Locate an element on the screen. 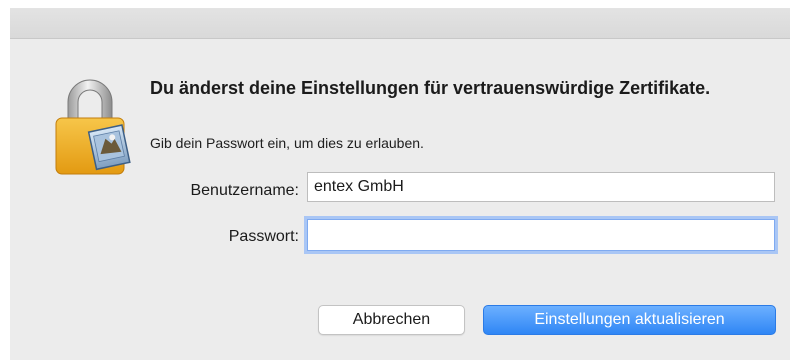 Image resolution: width=795 pixels, height=360 pixels. username-field is located at coordinates (541, 187).